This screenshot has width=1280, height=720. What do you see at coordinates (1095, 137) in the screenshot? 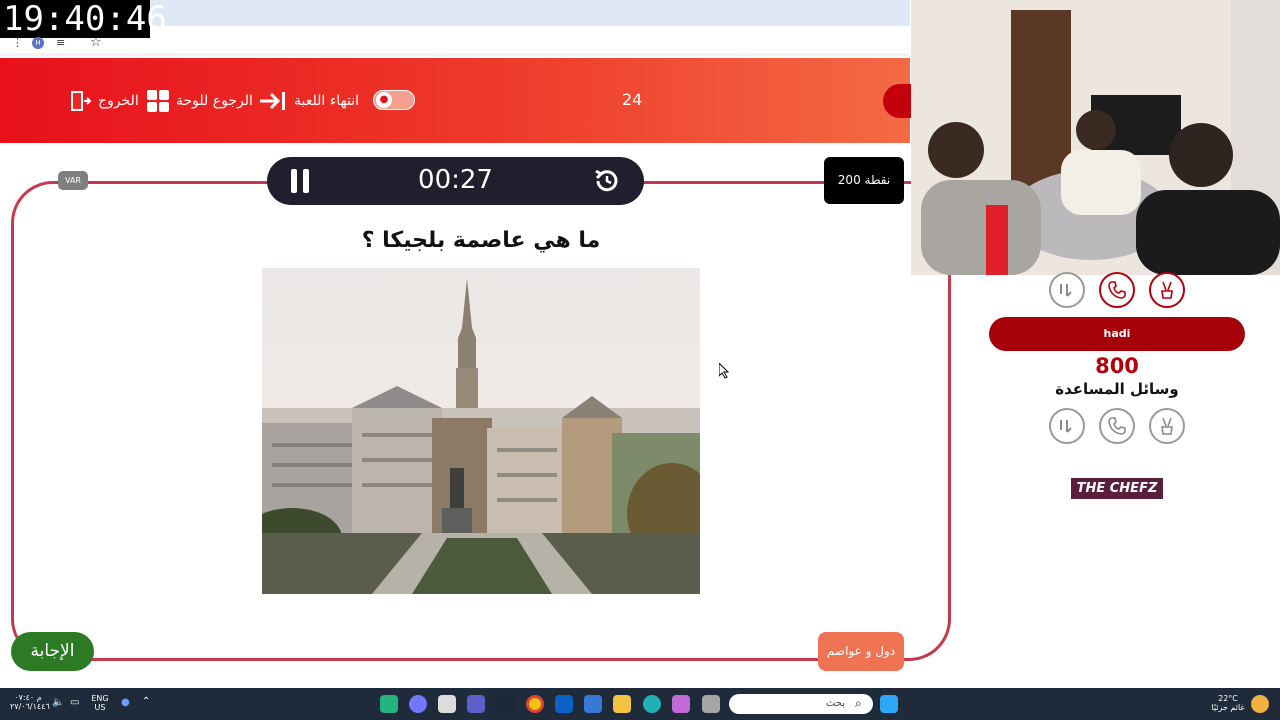
I see `webcam-feed` at bounding box center [1095, 137].